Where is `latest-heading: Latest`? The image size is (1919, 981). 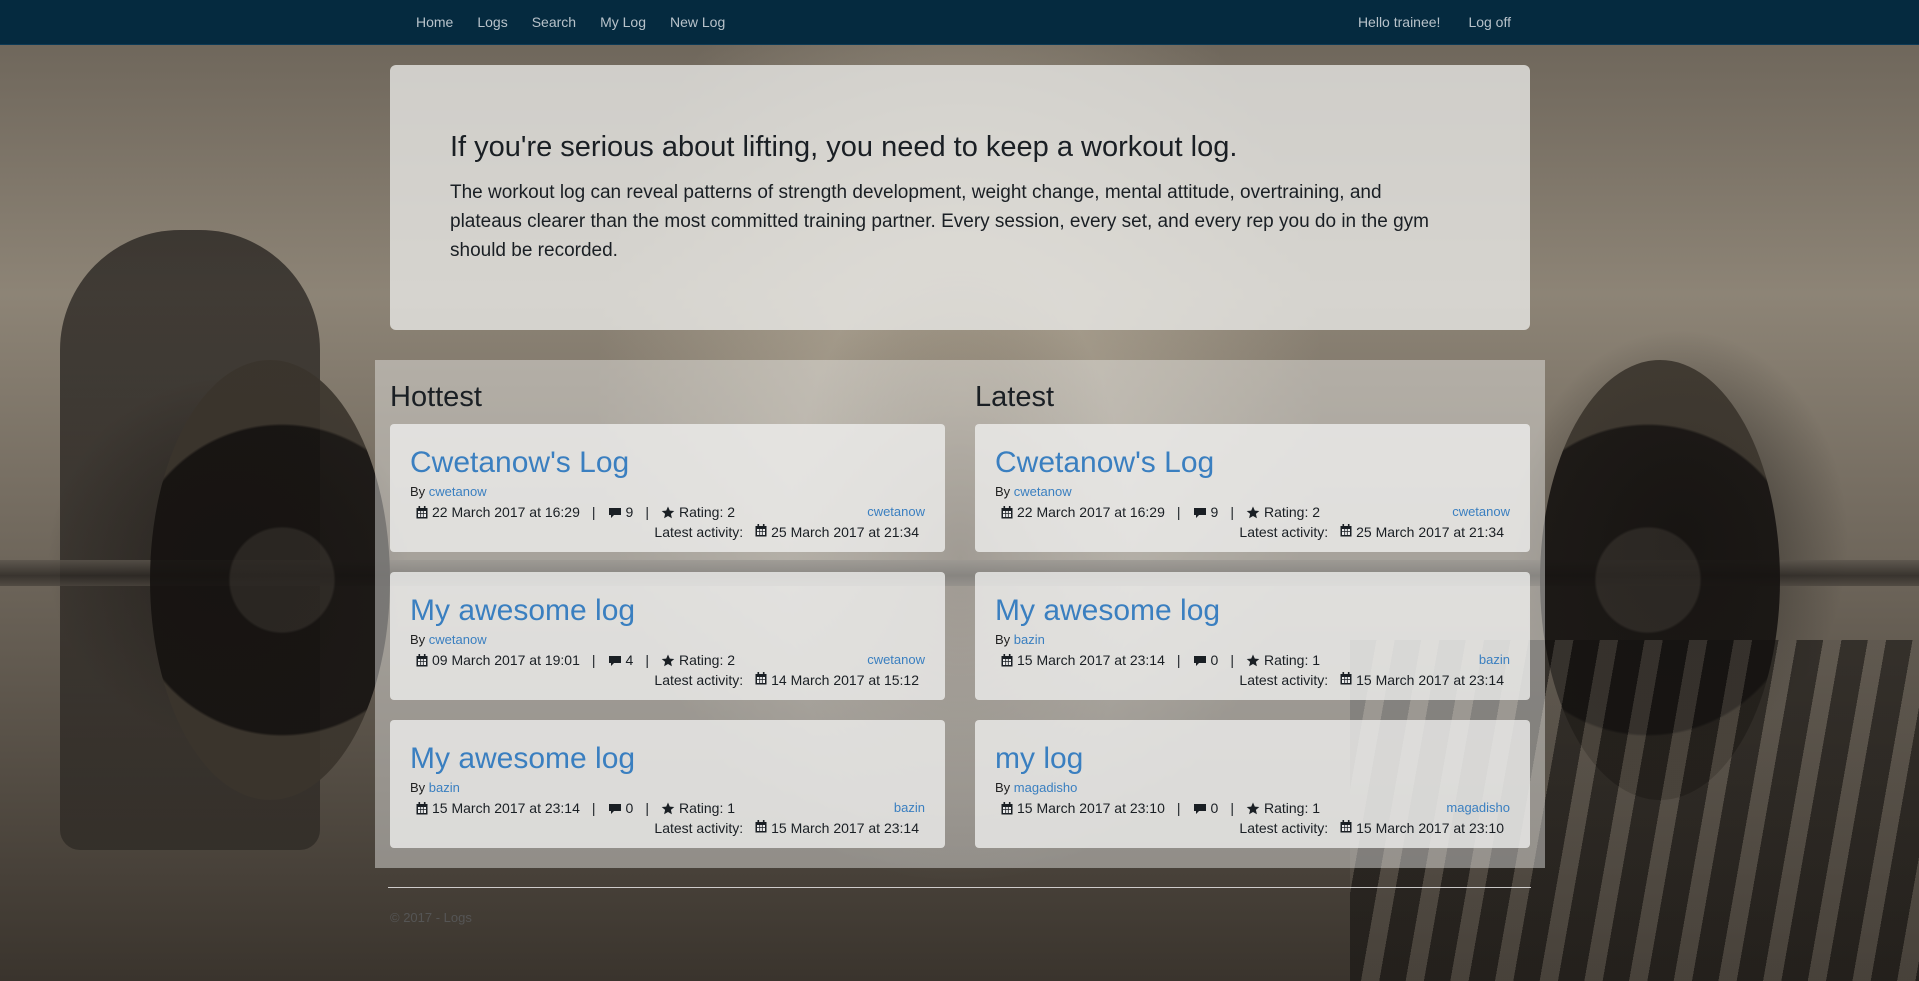 latest-heading: Latest is located at coordinates (1014, 397).